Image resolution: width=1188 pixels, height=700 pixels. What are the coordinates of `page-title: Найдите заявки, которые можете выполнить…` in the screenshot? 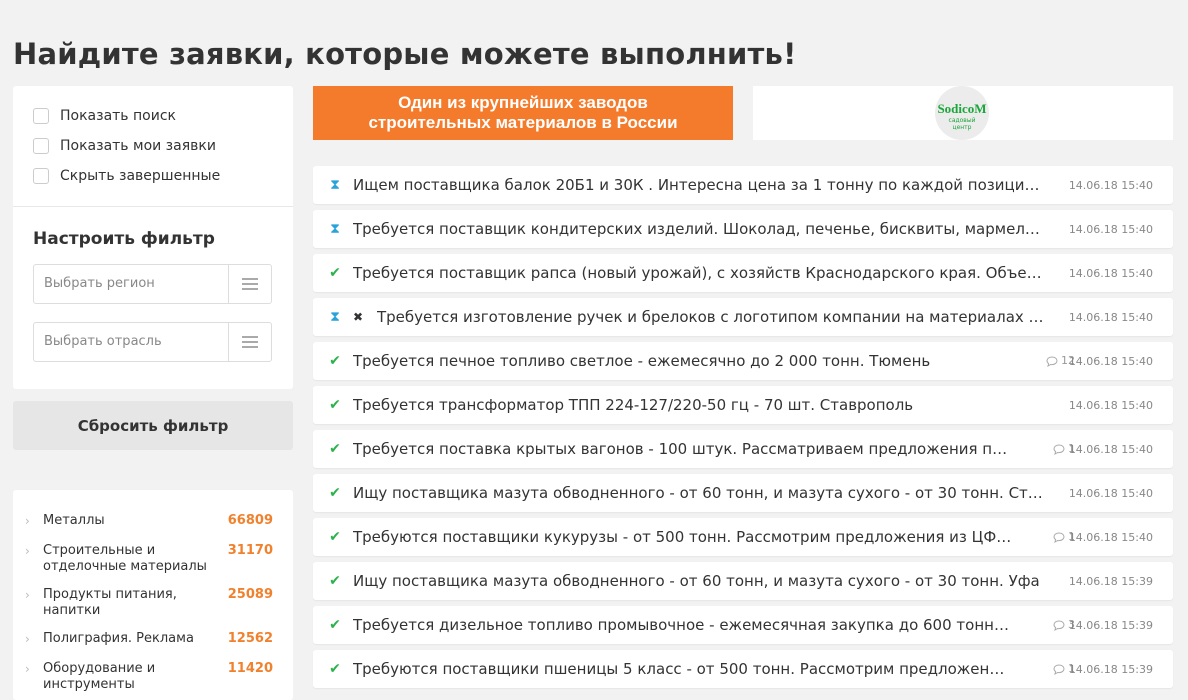 It's located at (405, 54).